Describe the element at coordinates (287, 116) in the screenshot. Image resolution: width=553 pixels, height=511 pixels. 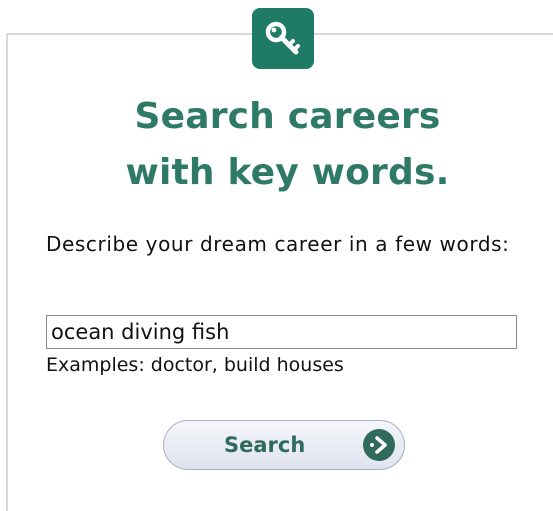
I see `page-title-line-1: Search careers` at that location.